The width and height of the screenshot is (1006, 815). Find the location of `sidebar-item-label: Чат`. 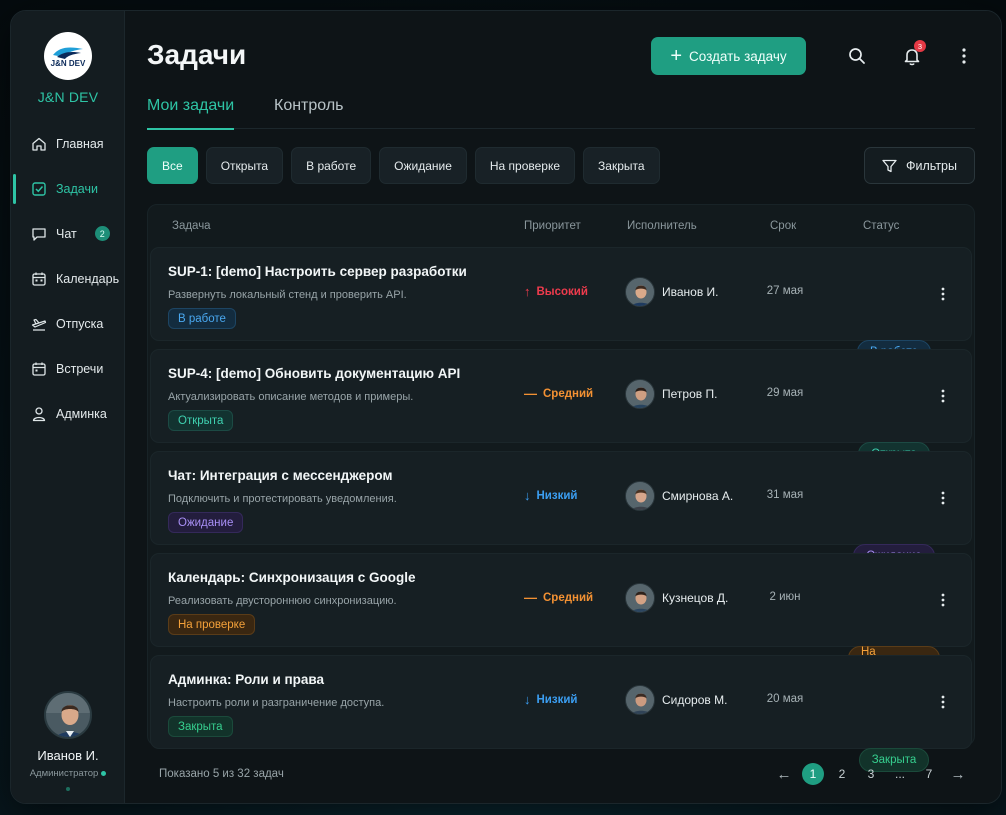

sidebar-item-label: Чат is located at coordinates (66, 233).